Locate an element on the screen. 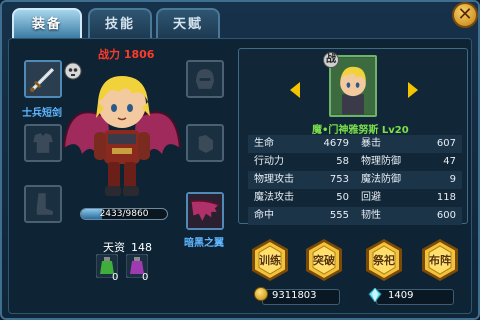 This screenshot has height=320, width=480. weapon-name: 士兵短剑 is located at coordinates (42, 113).